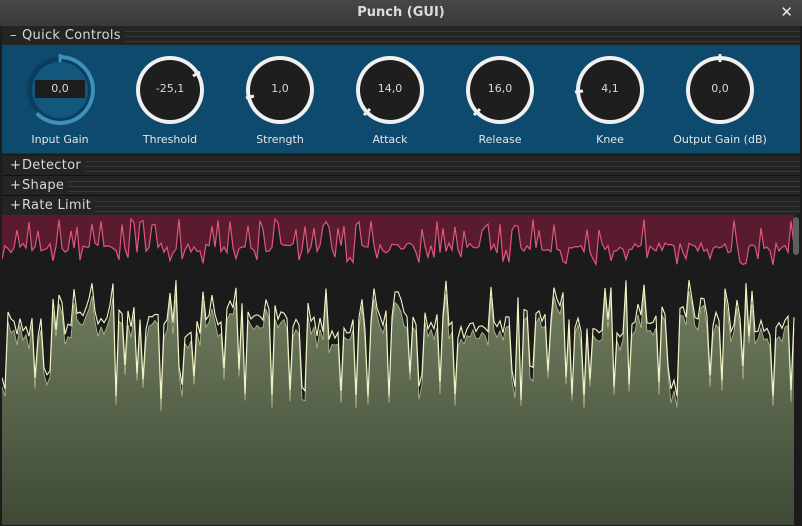  Describe the element at coordinates (401, 206) in the screenshot. I see `section-rate-limit: +Rate Limit` at that location.